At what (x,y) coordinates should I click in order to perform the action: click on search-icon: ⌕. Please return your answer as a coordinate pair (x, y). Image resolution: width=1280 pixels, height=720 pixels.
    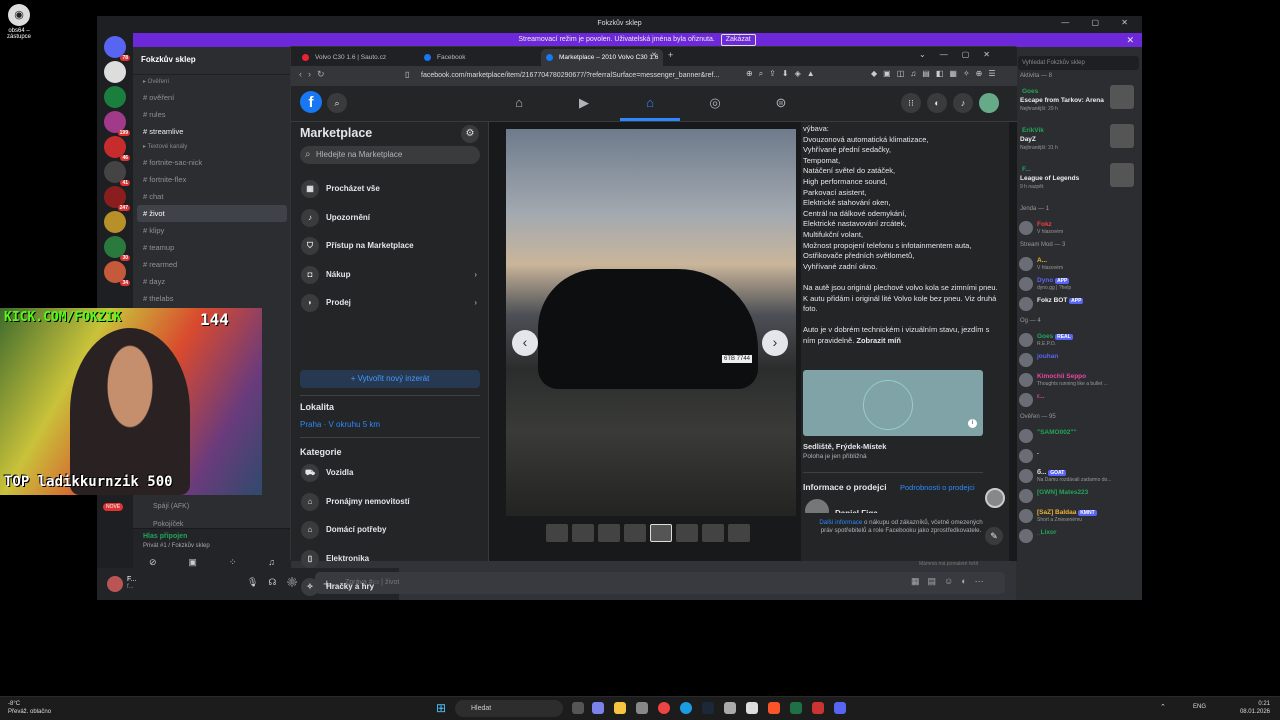
    Looking at the image, I should click on (337, 103).